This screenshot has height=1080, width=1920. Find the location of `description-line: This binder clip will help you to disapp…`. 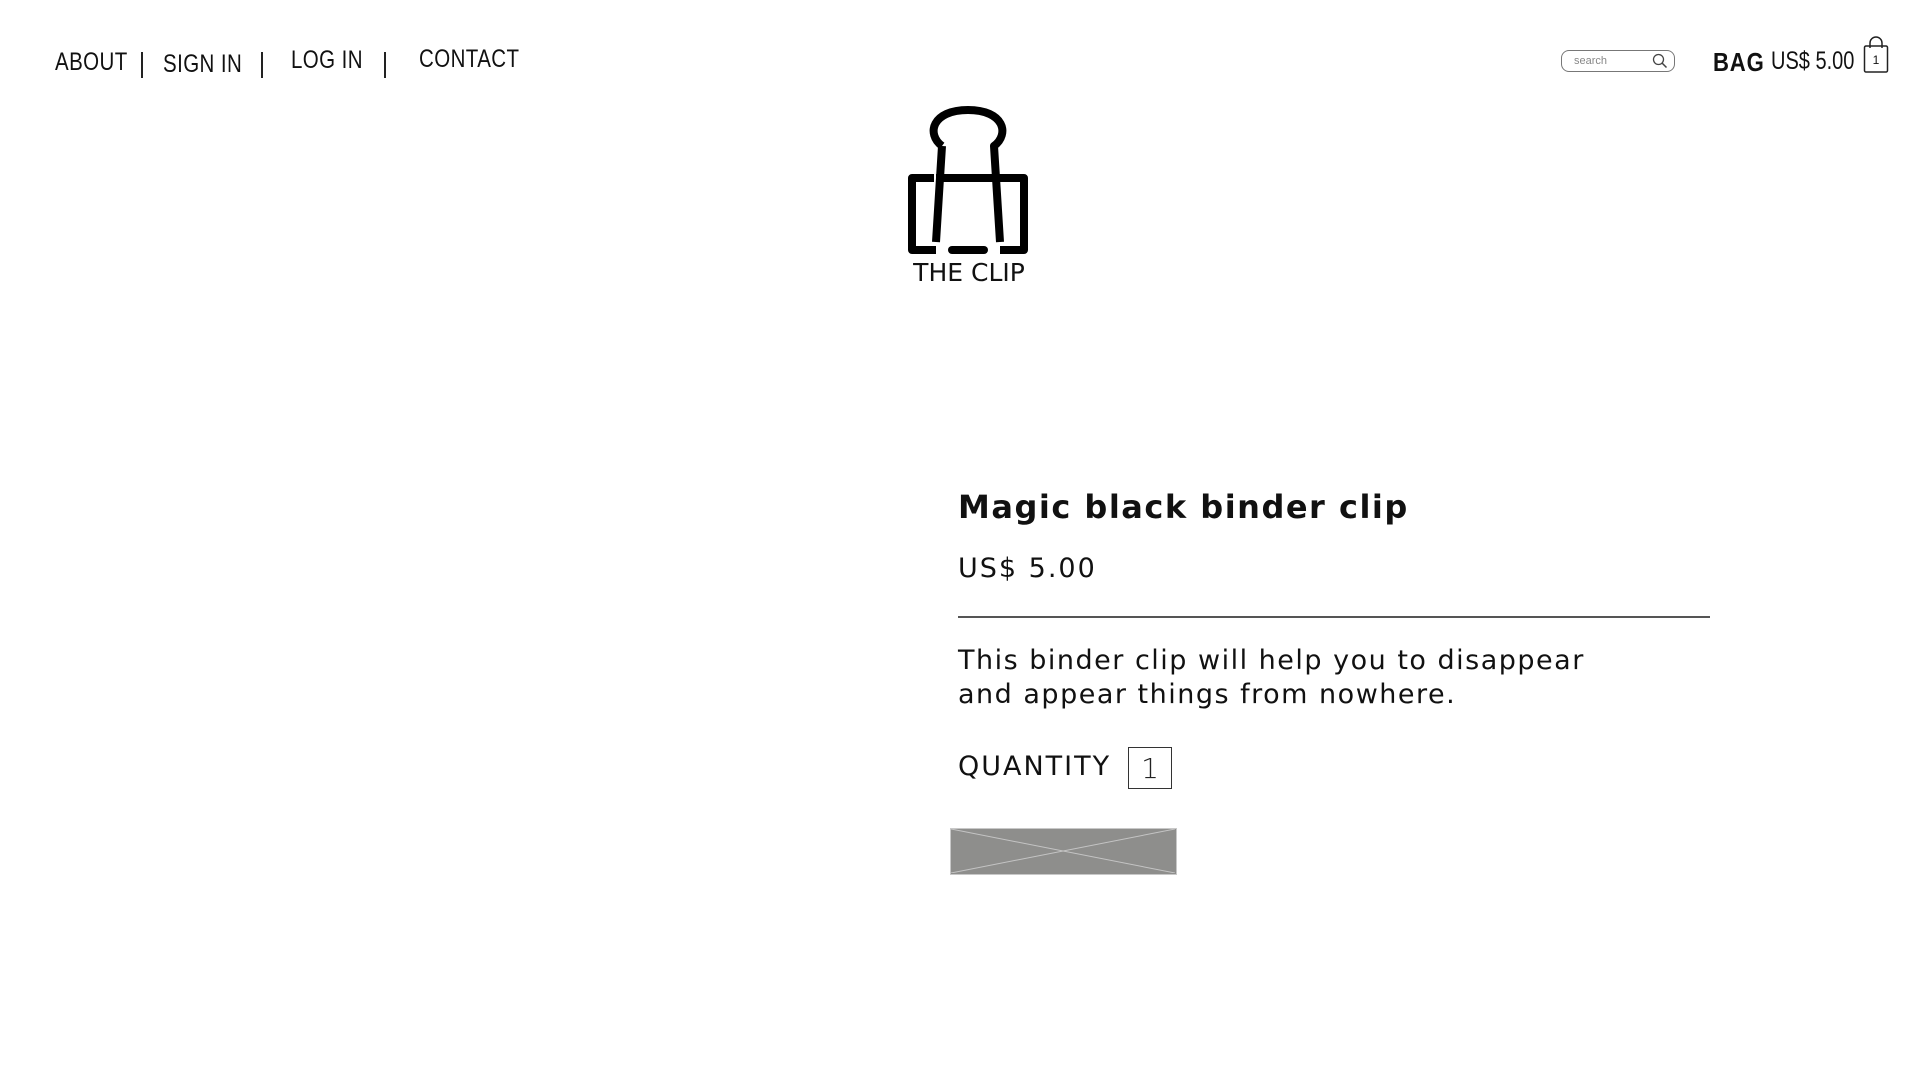

description-line: This binder clip will help you to disapp… is located at coordinates (1271, 660).